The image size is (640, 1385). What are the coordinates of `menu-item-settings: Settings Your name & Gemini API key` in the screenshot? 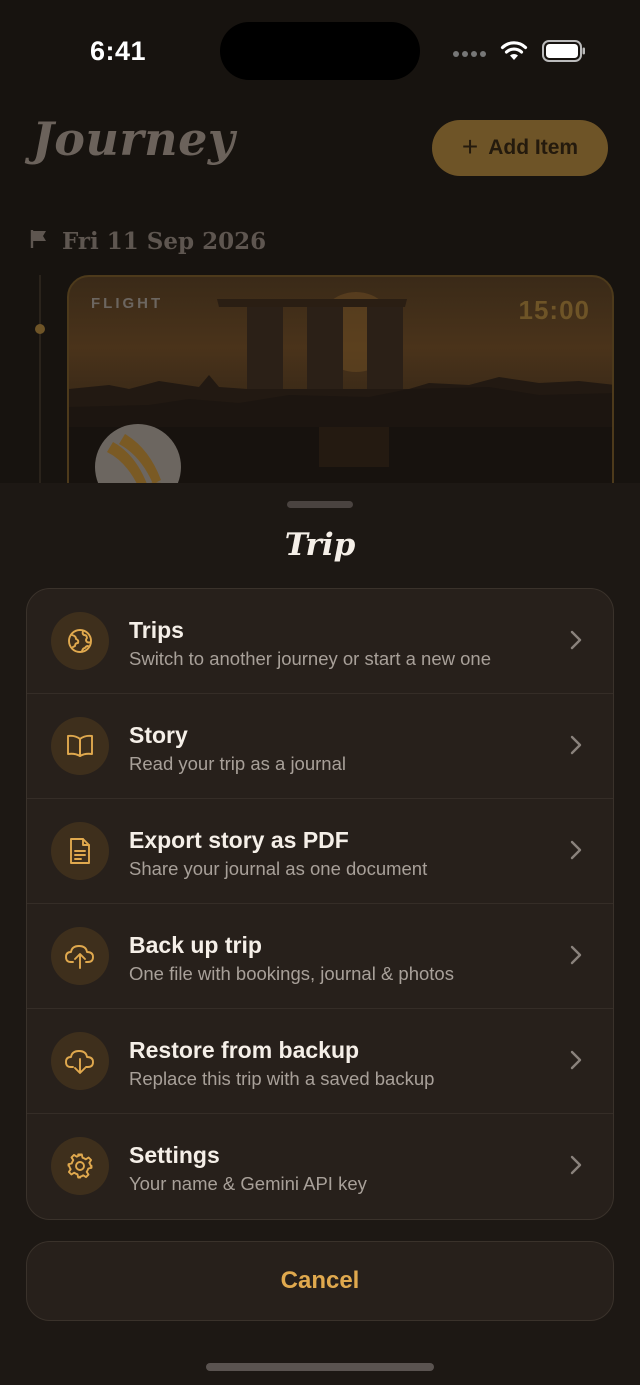 It's located at (320, 1166).